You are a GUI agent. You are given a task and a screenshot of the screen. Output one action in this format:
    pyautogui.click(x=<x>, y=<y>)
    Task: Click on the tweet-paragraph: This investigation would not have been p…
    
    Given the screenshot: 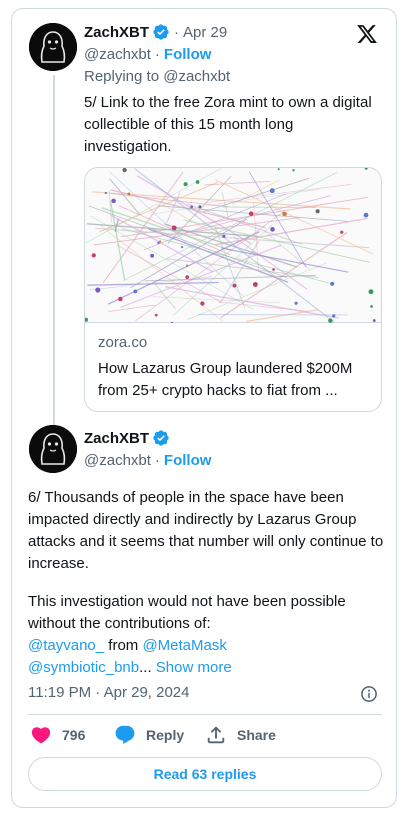 What is the action you would take?
    pyautogui.click(x=206, y=635)
    